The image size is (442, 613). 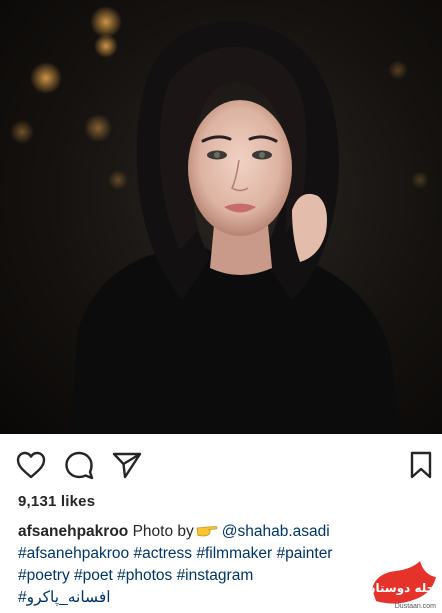 I want to click on caption-text: Photo by, so click(x=163, y=531).